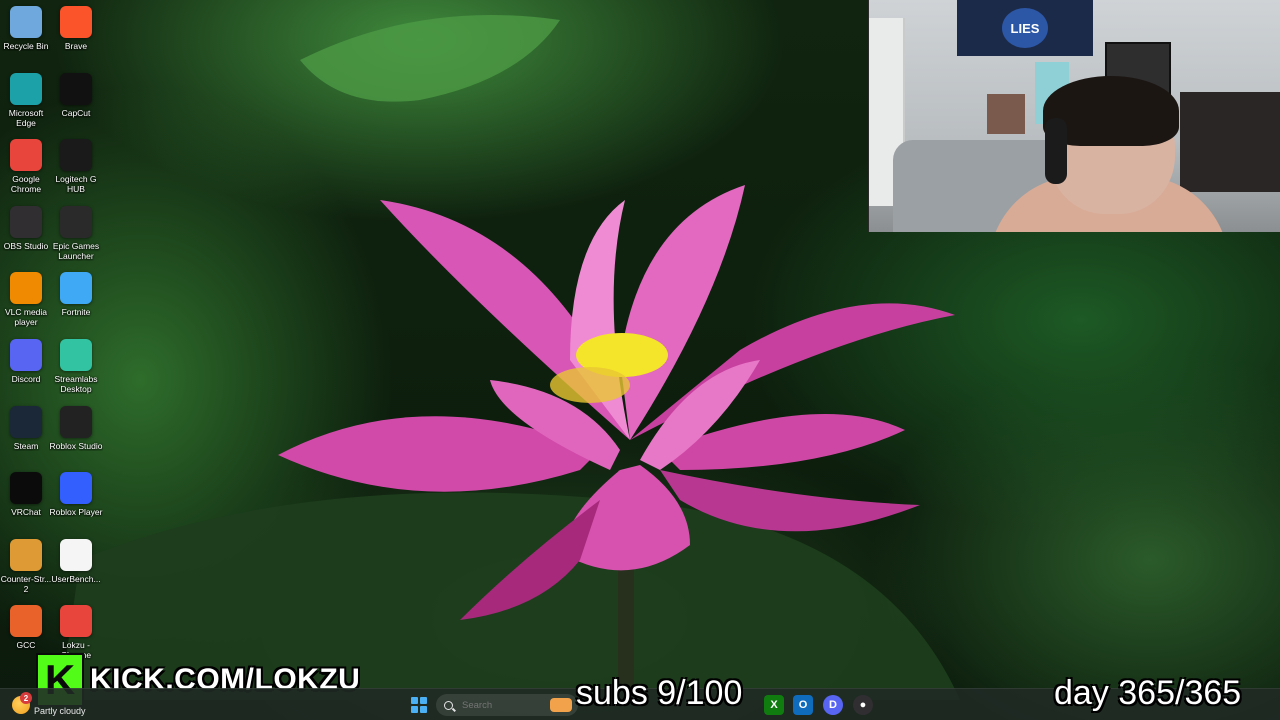 This screenshot has width=1280, height=720. What do you see at coordinates (561, 705) in the screenshot?
I see `search-highlight-icon` at bounding box center [561, 705].